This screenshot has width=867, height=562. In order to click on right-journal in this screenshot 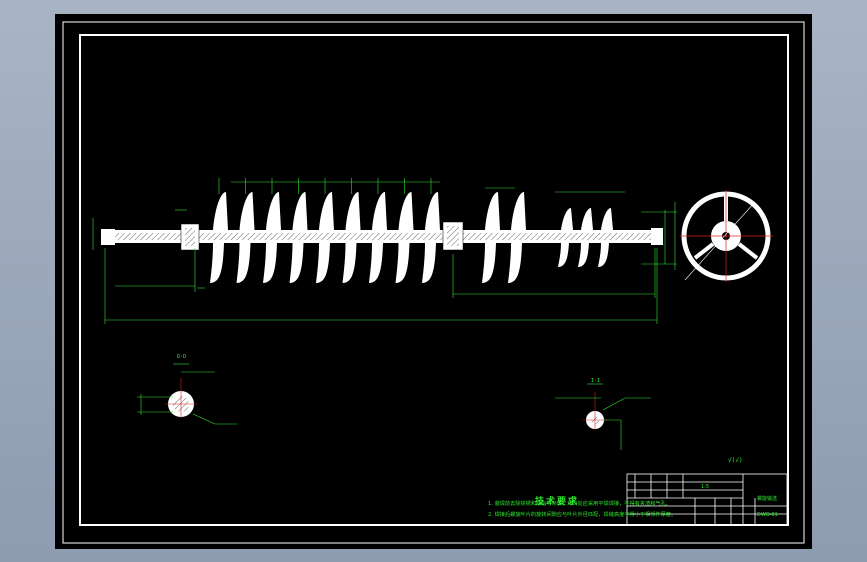, I will do `click(657, 236)`.